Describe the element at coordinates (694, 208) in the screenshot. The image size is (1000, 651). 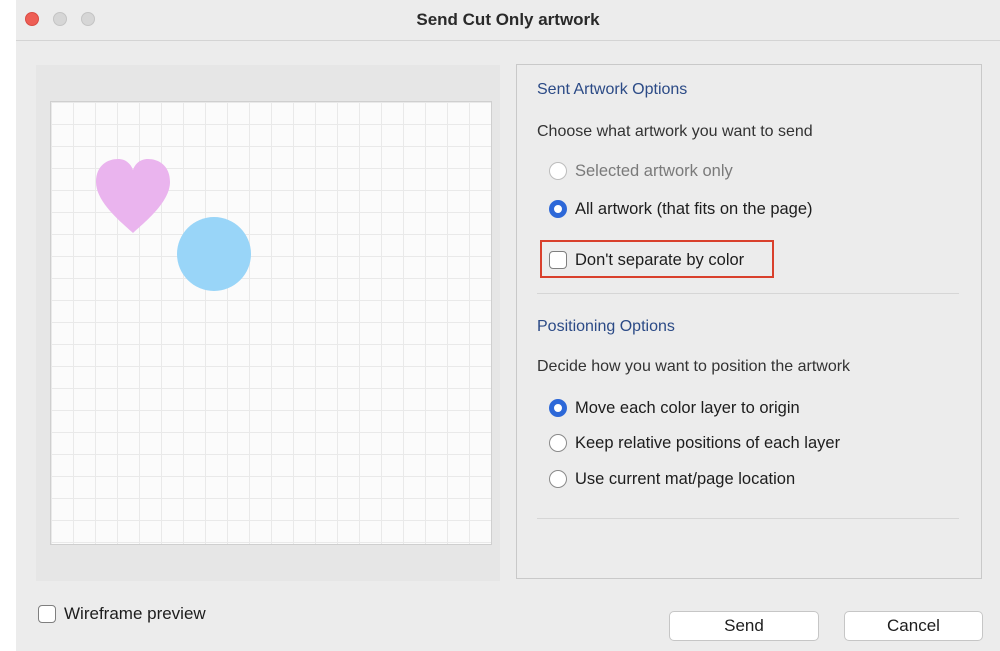
I see `radio-label: All artwork (that fits on the page)` at that location.